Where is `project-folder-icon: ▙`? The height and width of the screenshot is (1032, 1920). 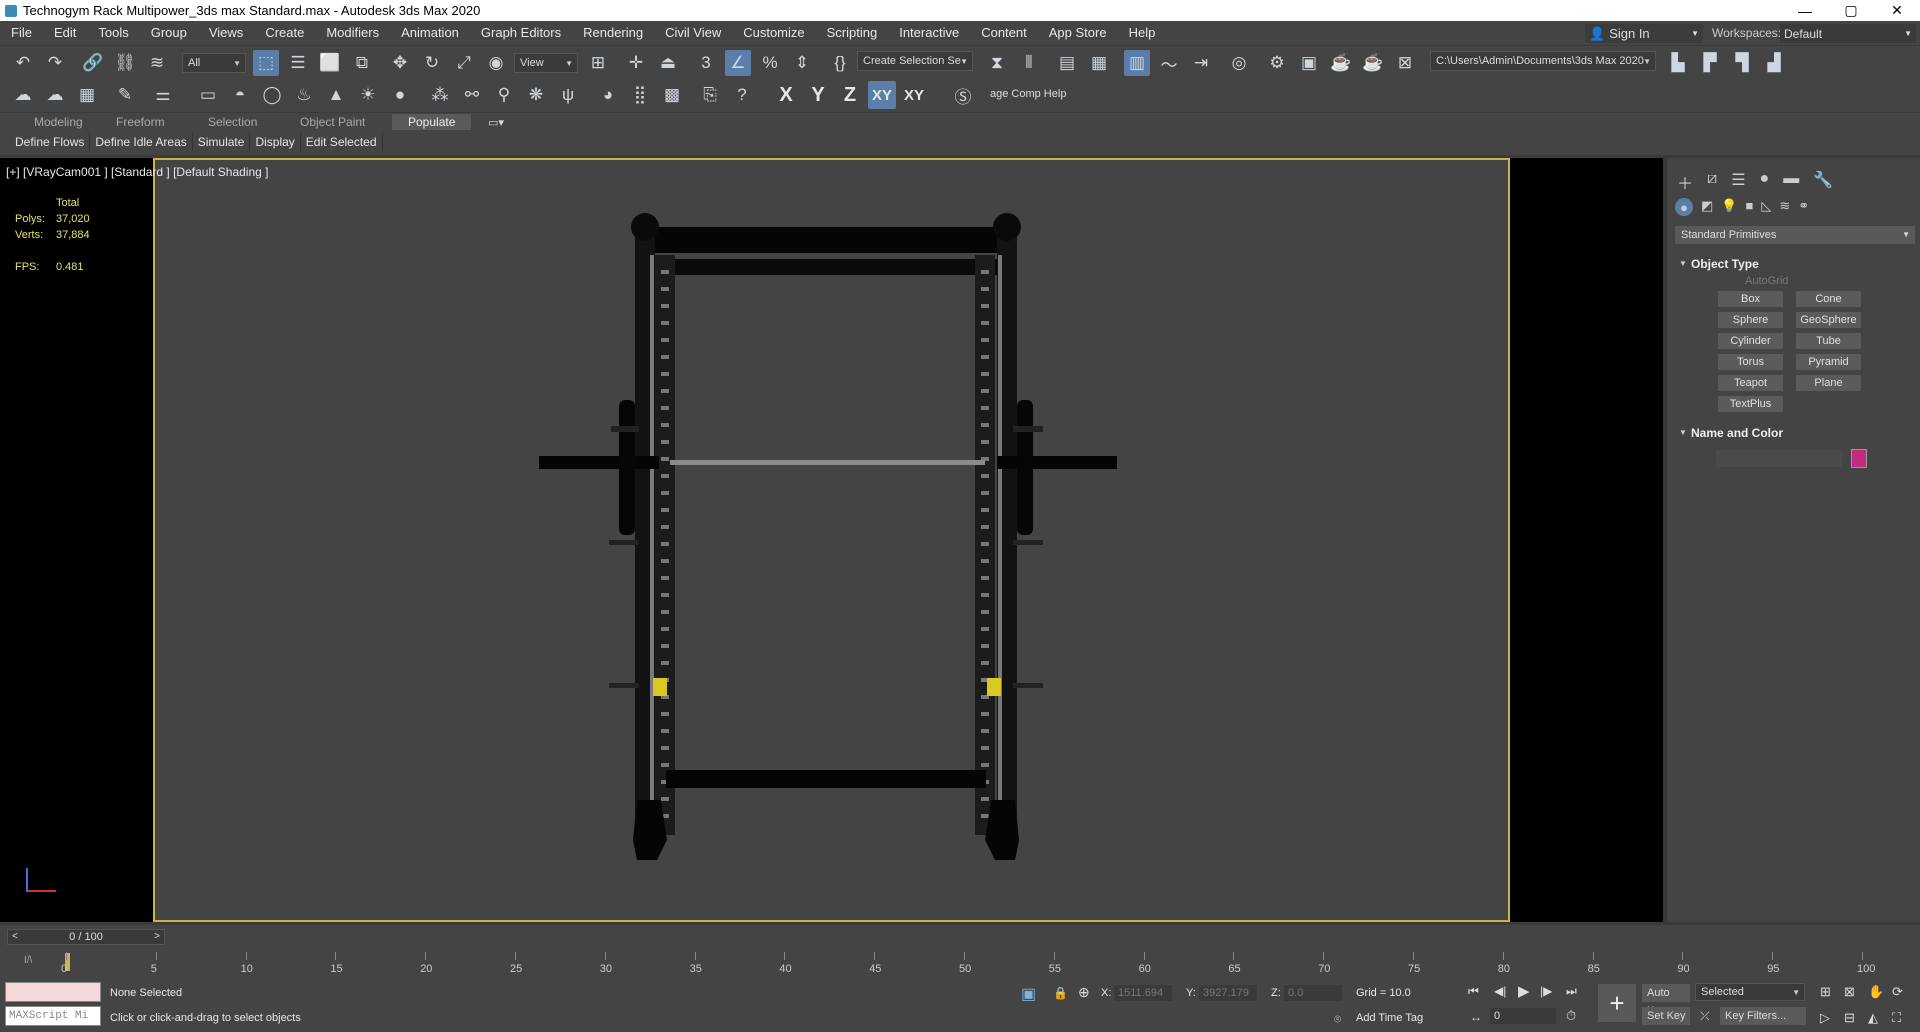
project-folder-icon: ▙ is located at coordinates (1678, 63).